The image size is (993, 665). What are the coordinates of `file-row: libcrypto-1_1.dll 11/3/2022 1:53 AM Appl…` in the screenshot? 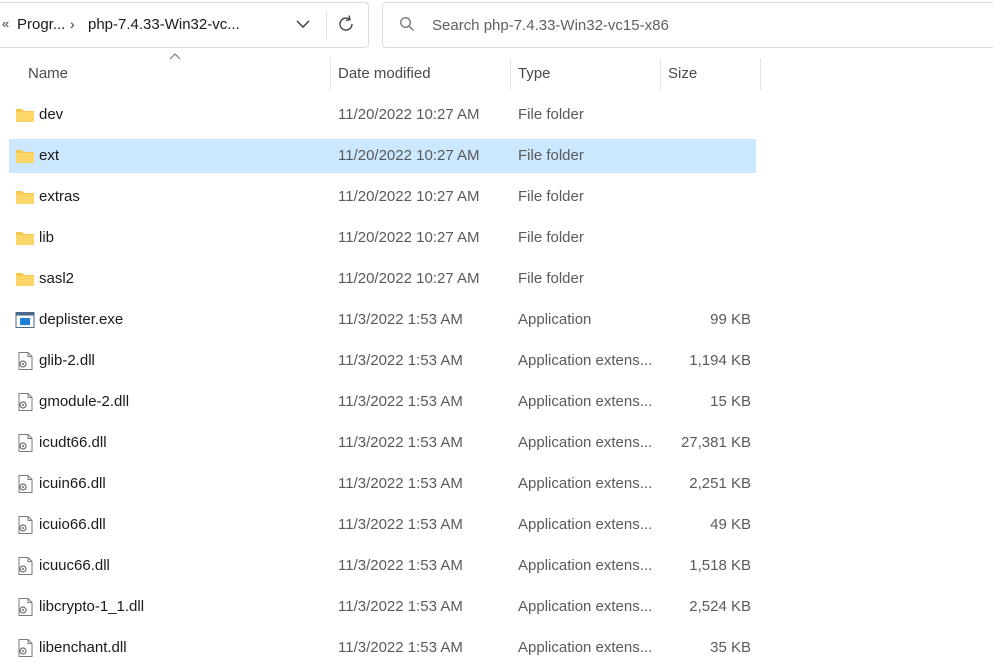 It's located at (382, 607).